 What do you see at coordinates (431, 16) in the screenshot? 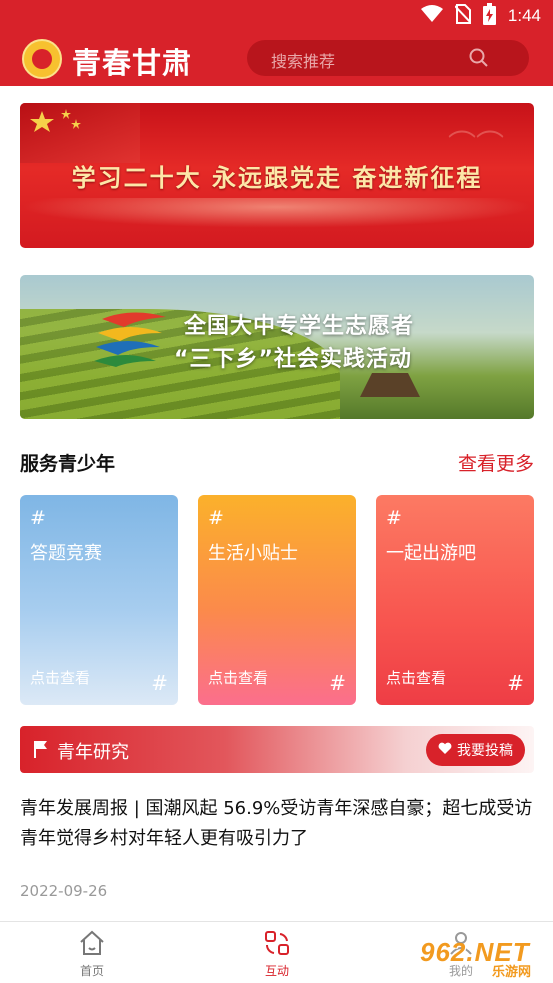
I see `wifi-icon` at bounding box center [431, 16].